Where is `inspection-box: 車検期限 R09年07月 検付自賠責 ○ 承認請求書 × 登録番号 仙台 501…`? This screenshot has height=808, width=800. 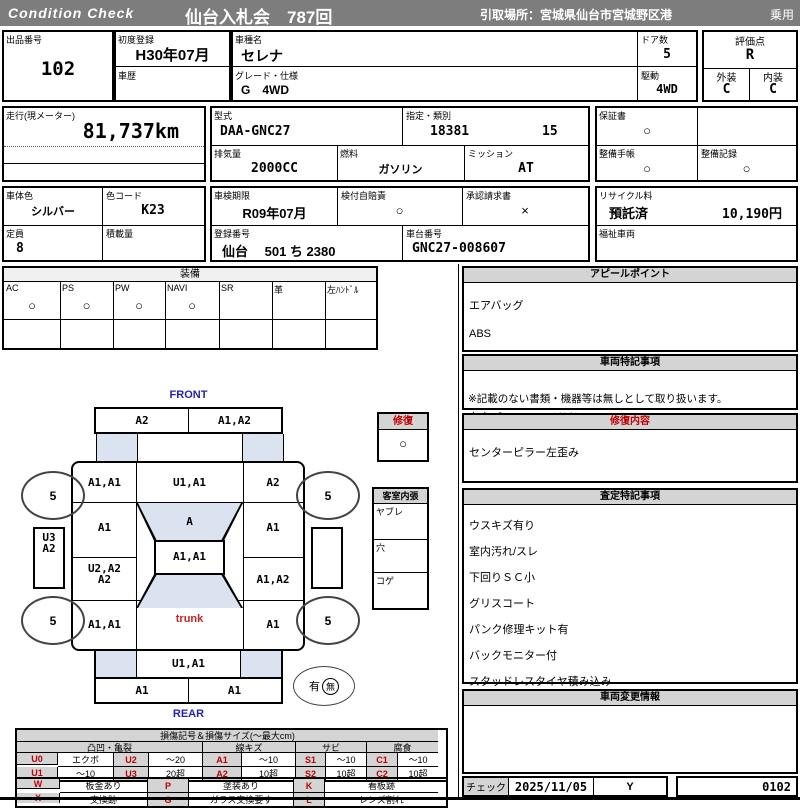
inspection-box: 車検期限 R09年07月 検付自賠責 ○ 承認請求書 × 登録番号 仙台 501… is located at coordinates (400, 224).